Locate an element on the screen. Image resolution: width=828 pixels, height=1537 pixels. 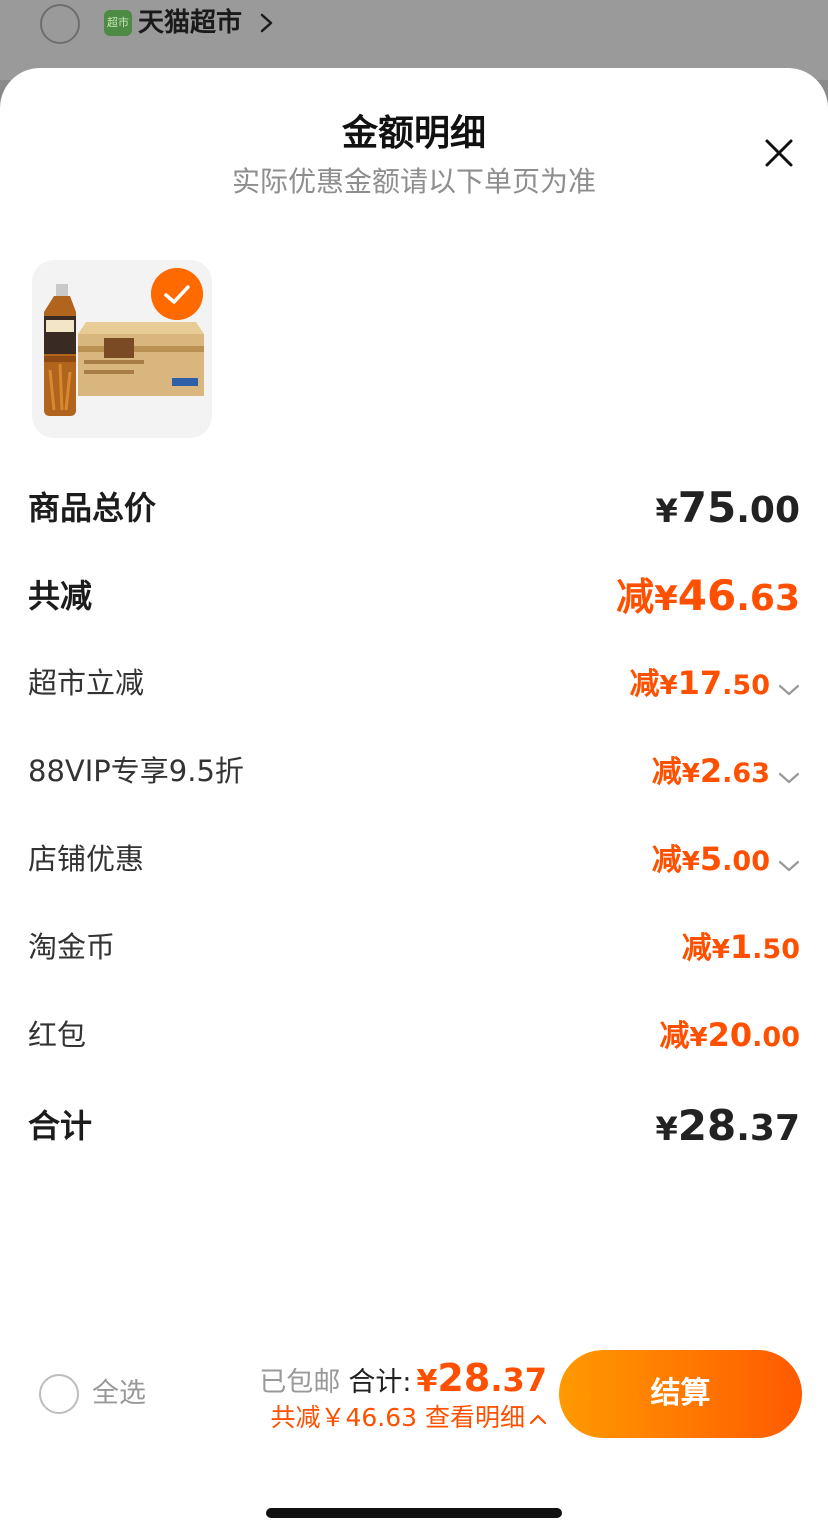
discount-amount: 减¥2.63 is located at coordinates (726, 774).